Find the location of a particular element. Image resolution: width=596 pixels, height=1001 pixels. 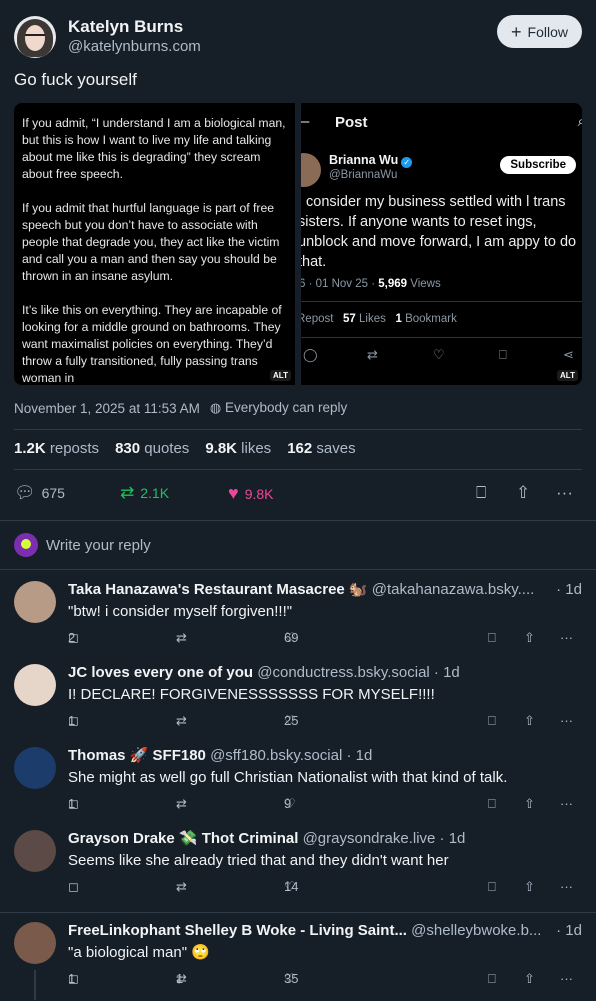

reply-author-name: Grayson Drake 💸 Thot Criminal is located at coordinates (183, 838).